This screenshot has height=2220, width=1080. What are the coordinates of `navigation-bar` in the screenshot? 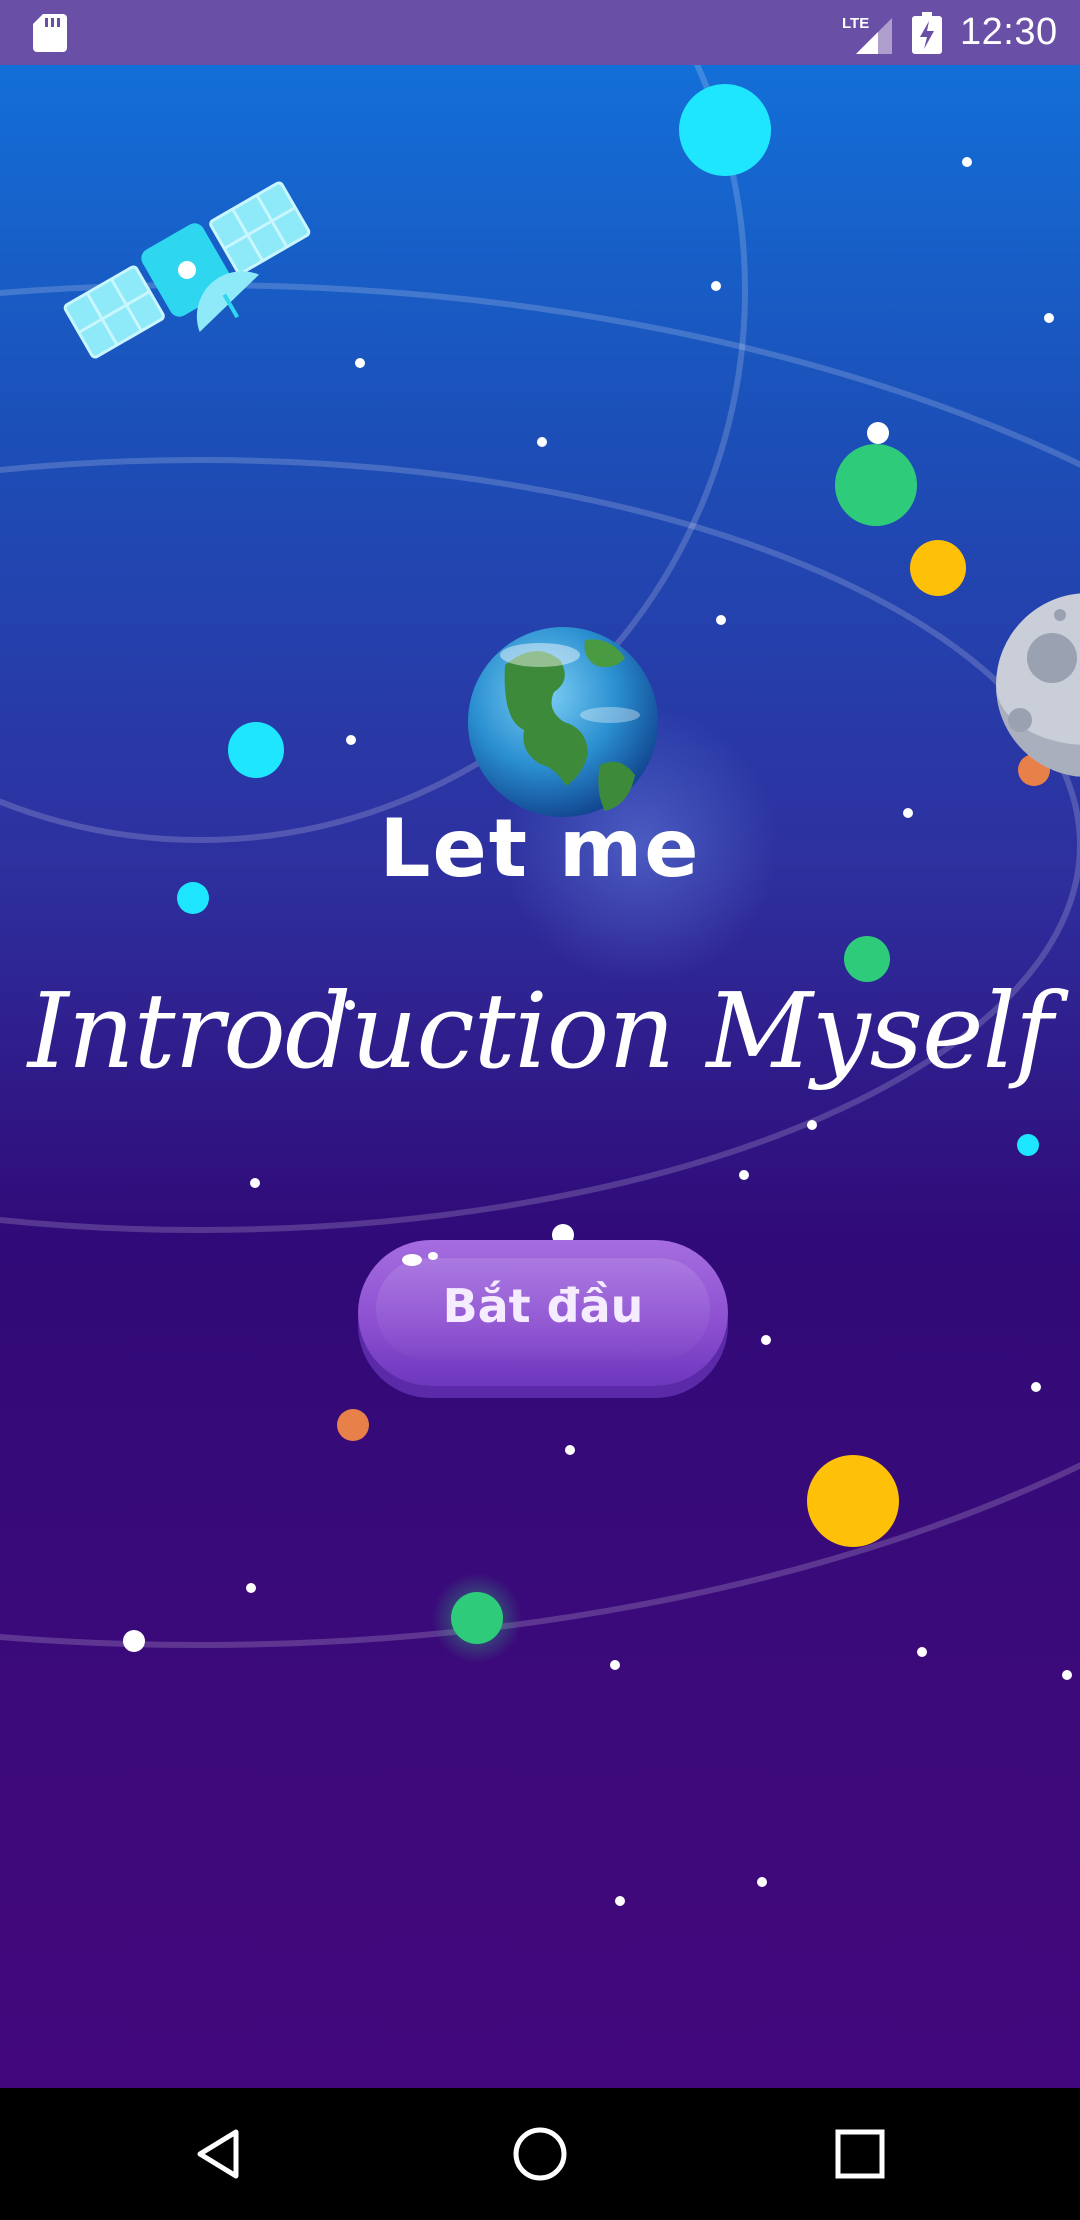 It's located at (540, 2154).